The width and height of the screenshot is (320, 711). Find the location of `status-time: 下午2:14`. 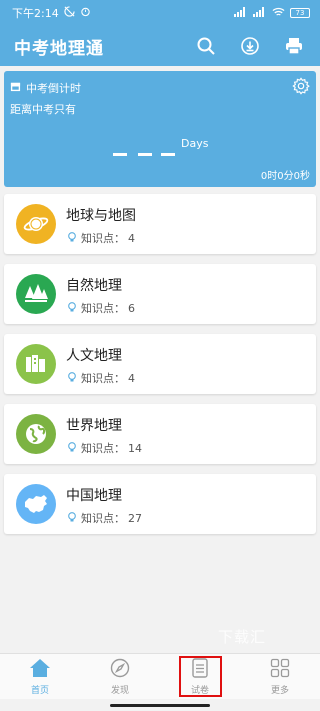

status-time: 下午2:14 is located at coordinates (35, 13).